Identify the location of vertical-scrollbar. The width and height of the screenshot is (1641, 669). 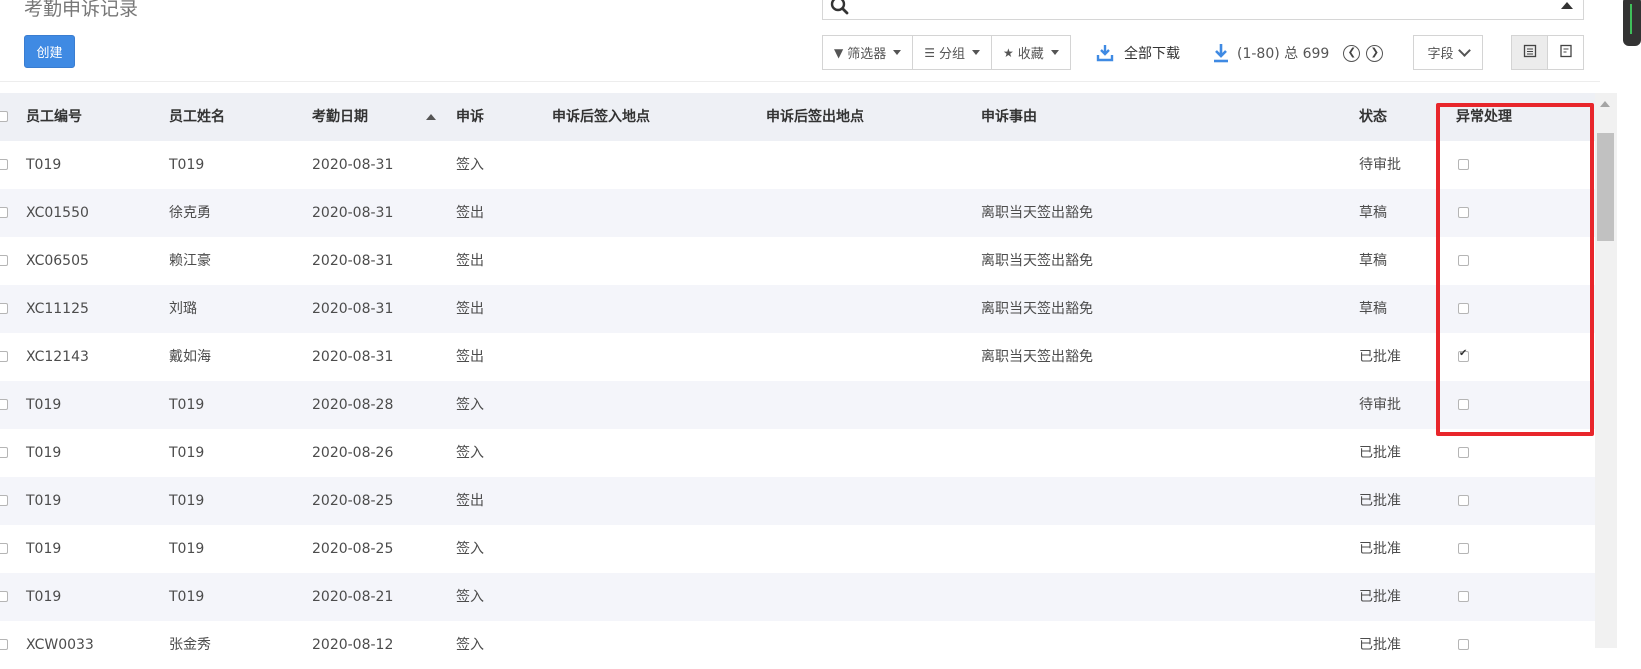
(1606, 370).